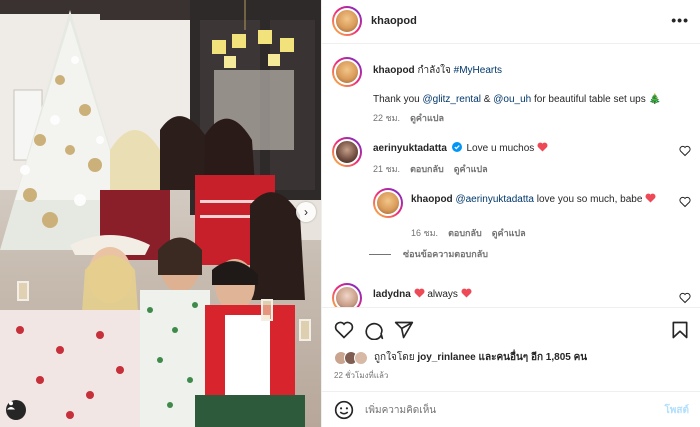  I want to click on commenter-avatar-aerinyuktadatta, so click(347, 152).